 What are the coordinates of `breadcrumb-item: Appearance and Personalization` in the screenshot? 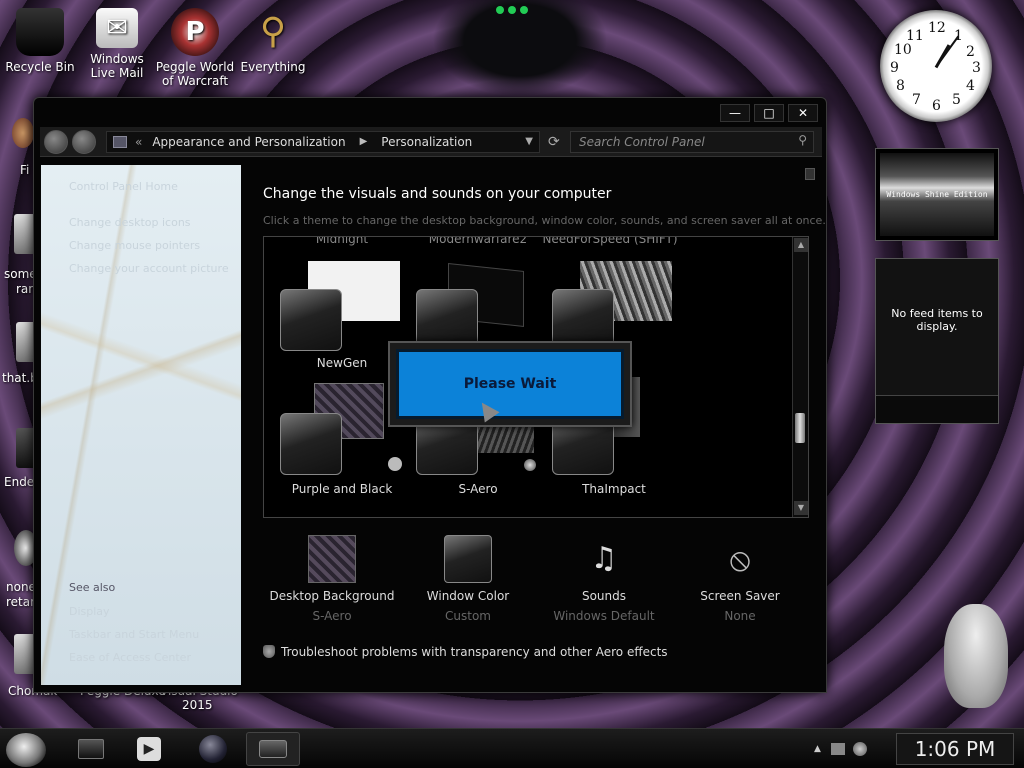 It's located at (248, 142).